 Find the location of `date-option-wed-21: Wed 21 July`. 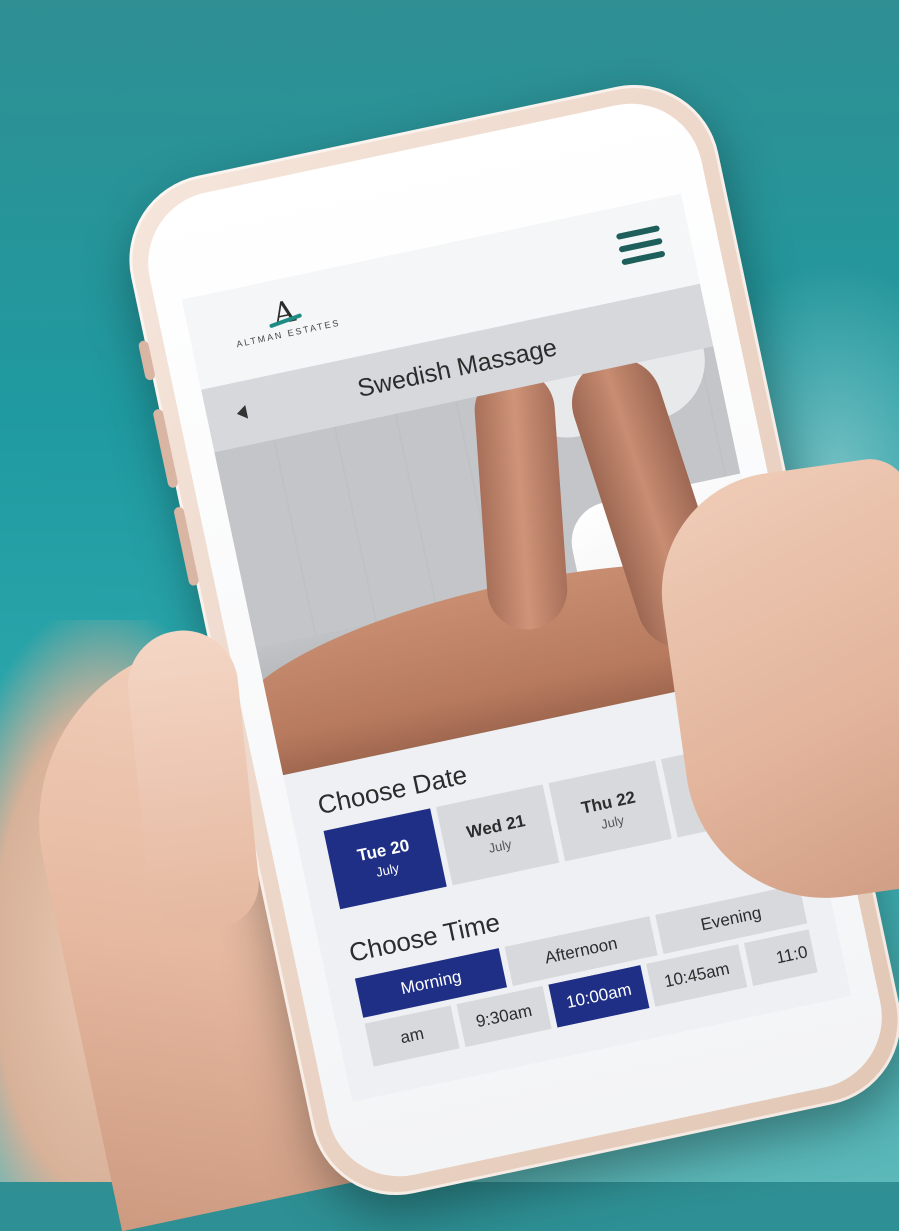

date-option-wed-21: Wed 21 July is located at coordinates (498, 835).